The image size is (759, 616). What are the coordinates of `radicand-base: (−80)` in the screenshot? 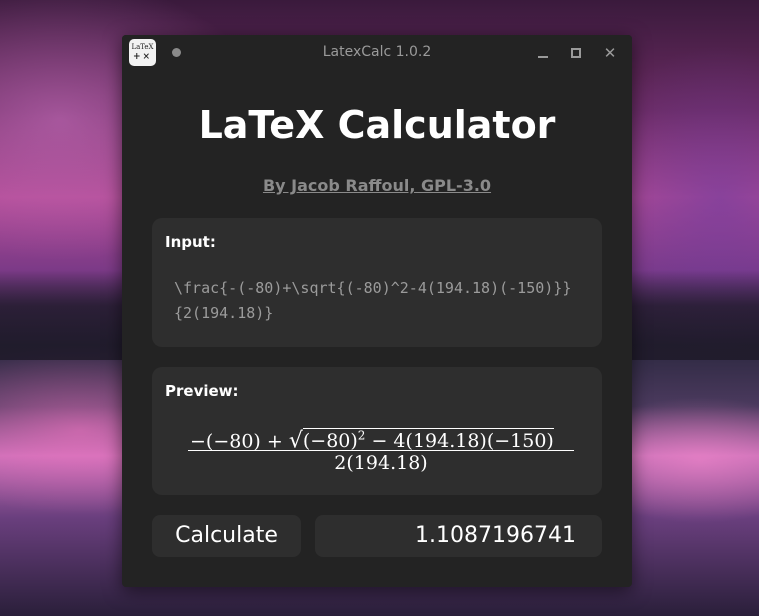 It's located at (330, 441).